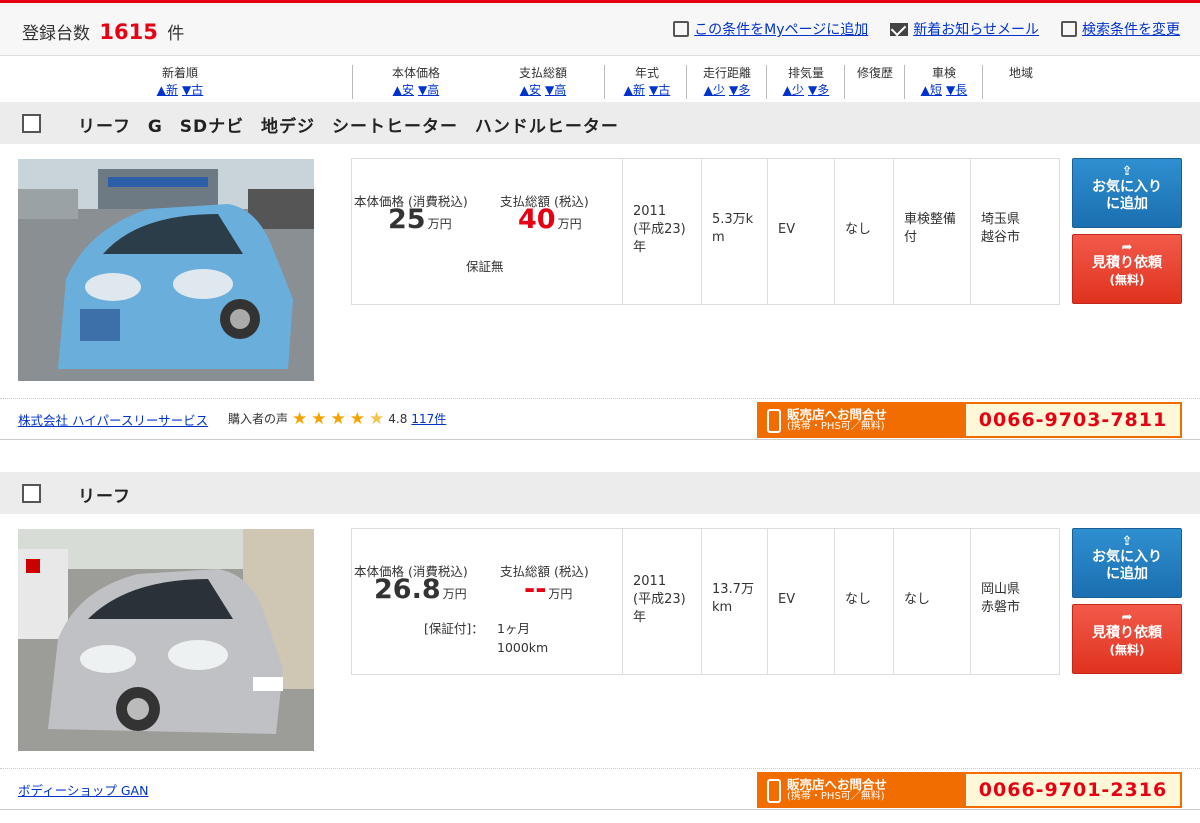  I want to click on sort-total-desc: ▼高, so click(555, 90).